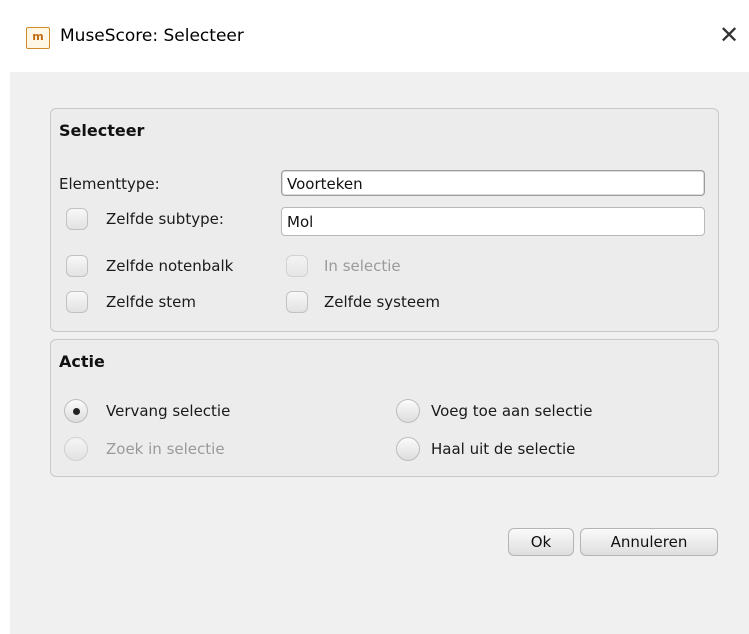 The width and height of the screenshot is (749, 634). What do you see at coordinates (362, 266) in the screenshot?
I see `in-selection-label: In selectie` at bounding box center [362, 266].